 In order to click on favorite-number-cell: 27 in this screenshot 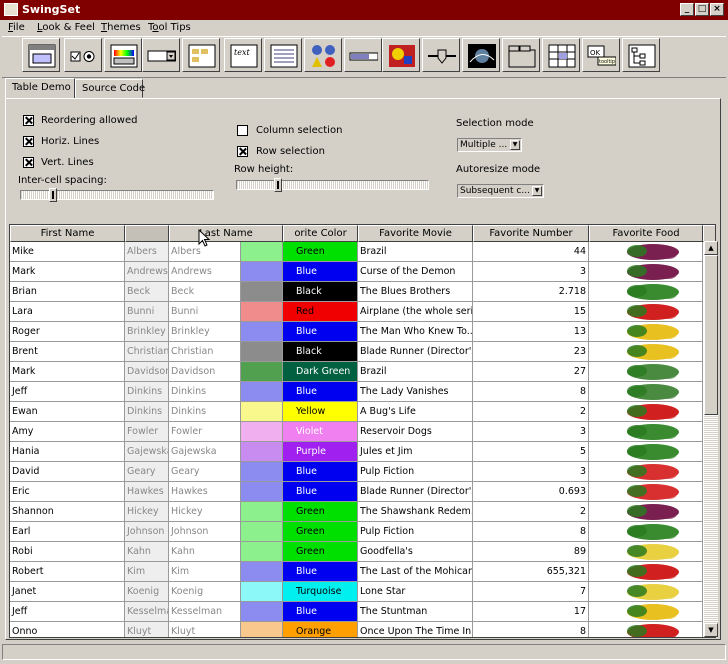, I will do `click(531, 372)`.